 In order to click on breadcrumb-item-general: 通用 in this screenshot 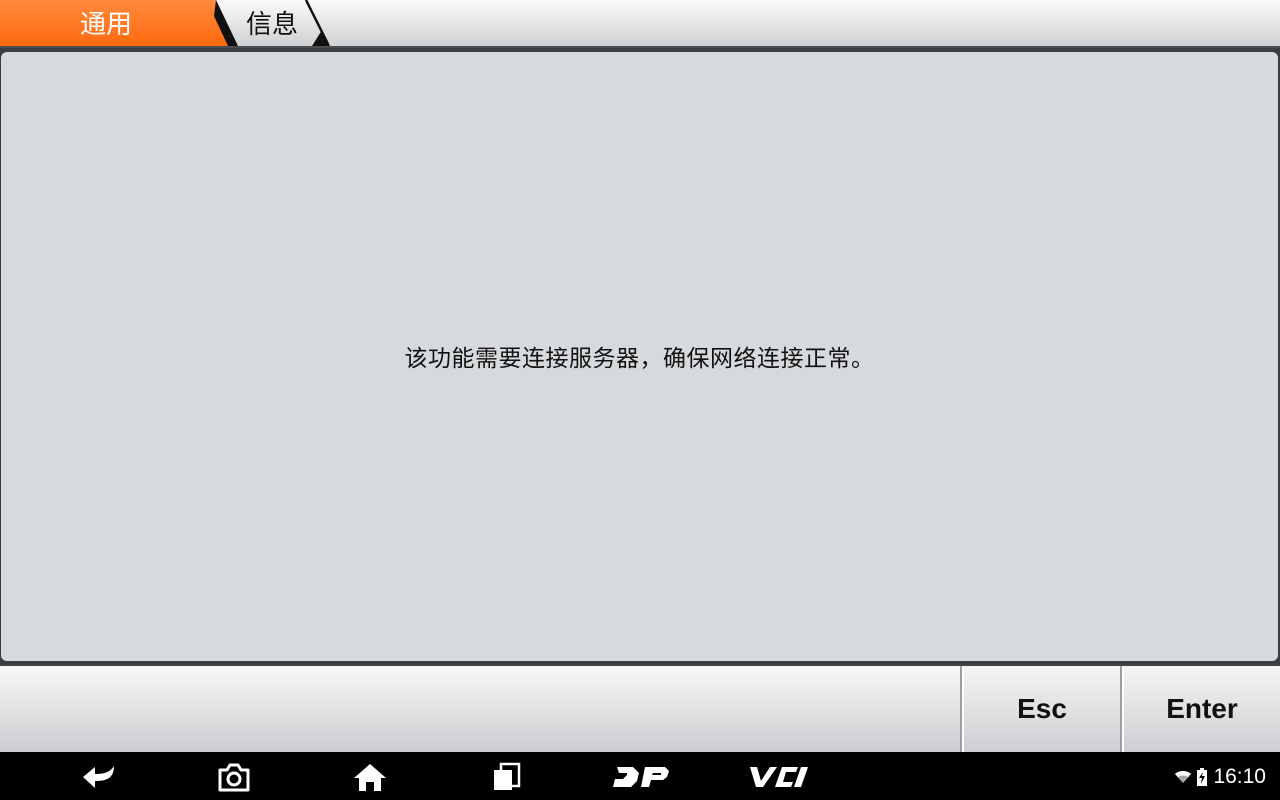, I will do `click(119, 23)`.